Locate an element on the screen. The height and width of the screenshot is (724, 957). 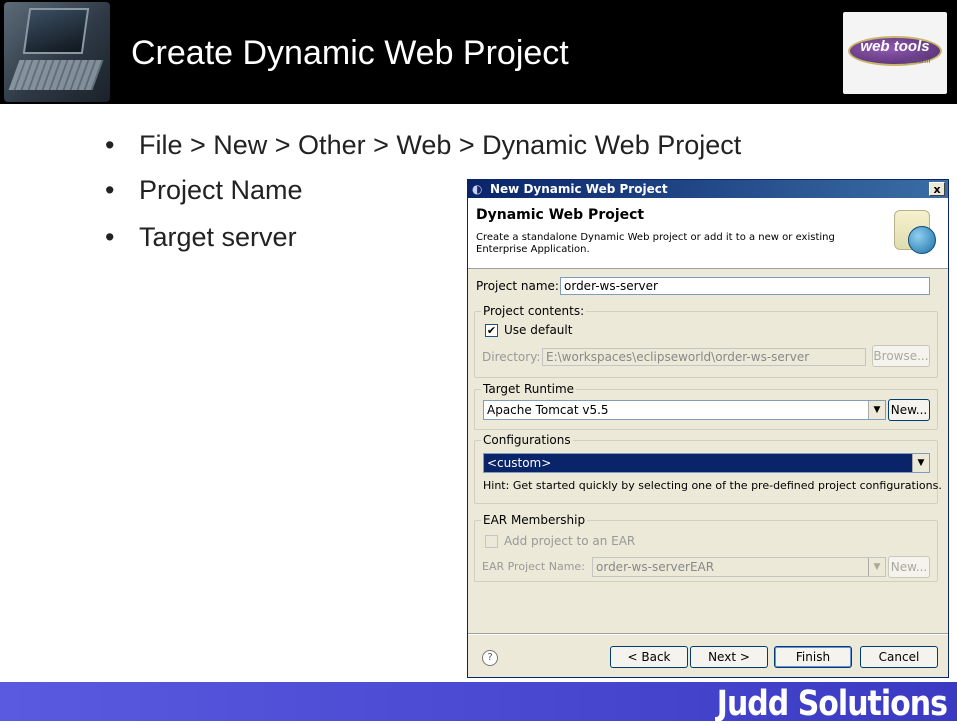
globe-icon is located at coordinates (922, 240).